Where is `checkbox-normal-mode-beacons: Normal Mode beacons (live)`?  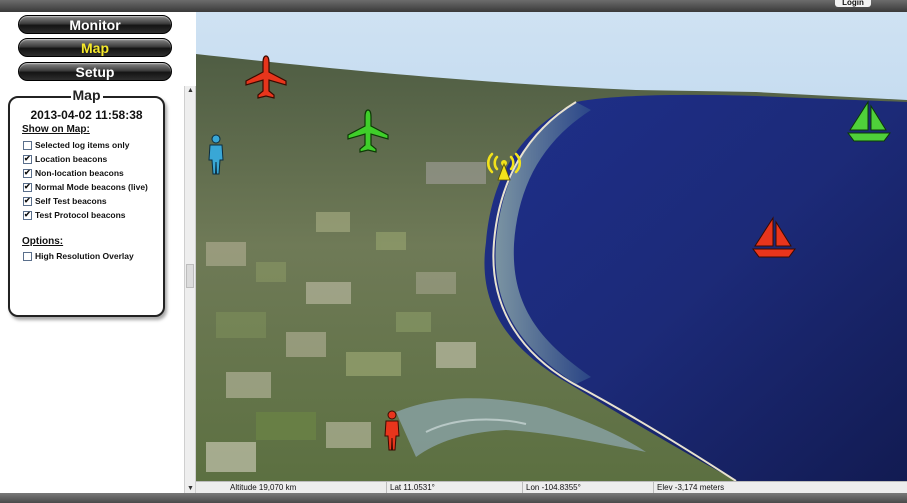
checkbox-normal-mode-beacons: Normal Mode beacons (live) is located at coordinates (85, 187).